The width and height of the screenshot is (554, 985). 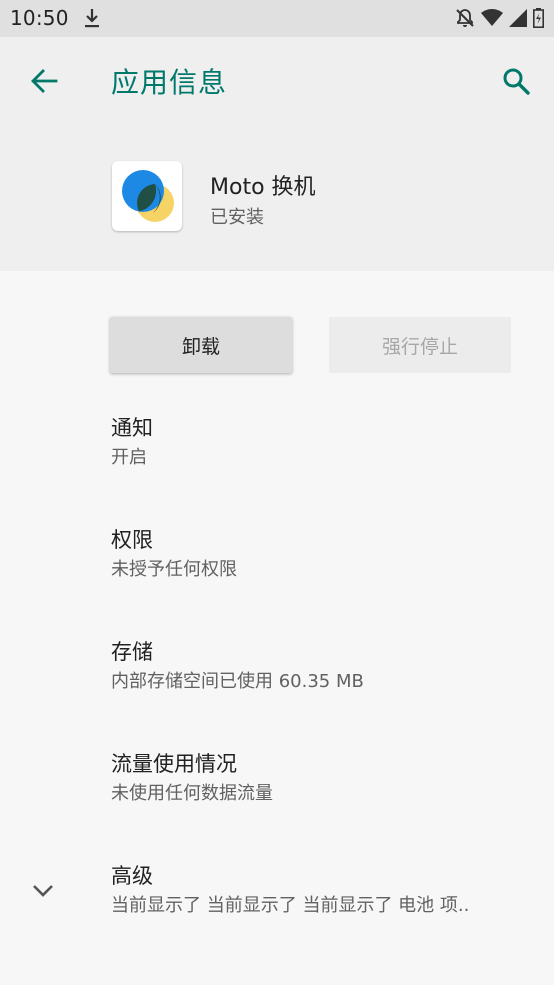 What do you see at coordinates (129, 457) in the screenshot?
I see `pref-summary: 开启` at bounding box center [129, 457].